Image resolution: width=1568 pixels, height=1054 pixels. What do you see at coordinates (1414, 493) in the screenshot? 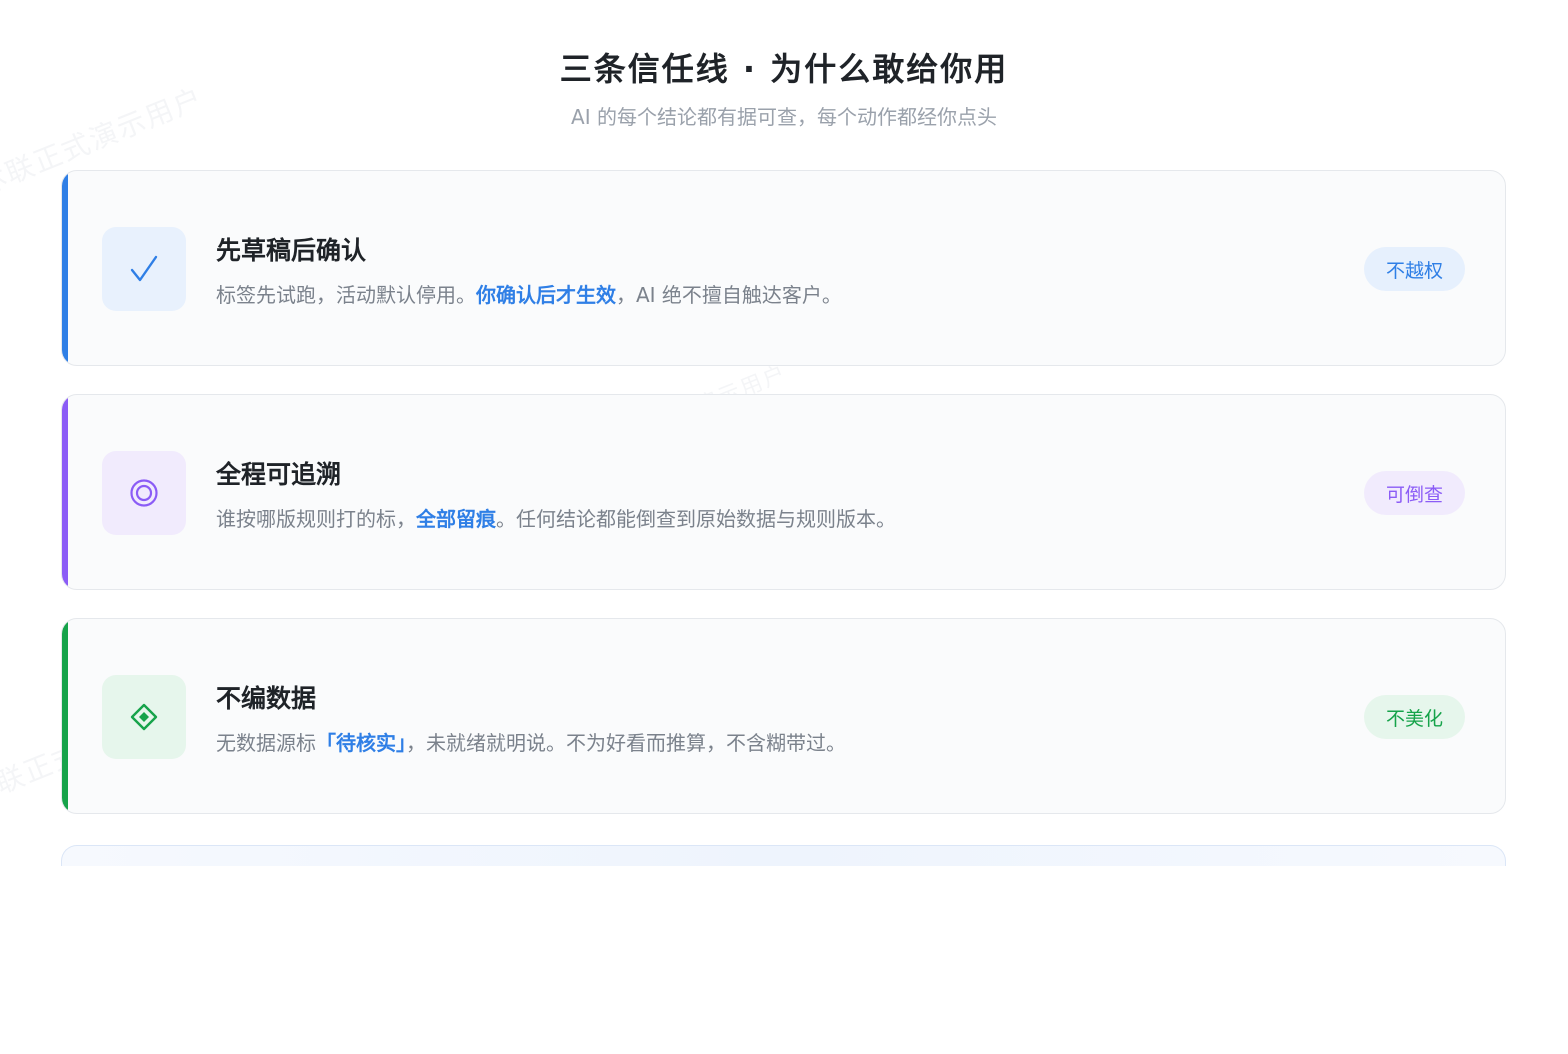
I see `status-badge: 可倒查` at bounding box center [1414, 493].